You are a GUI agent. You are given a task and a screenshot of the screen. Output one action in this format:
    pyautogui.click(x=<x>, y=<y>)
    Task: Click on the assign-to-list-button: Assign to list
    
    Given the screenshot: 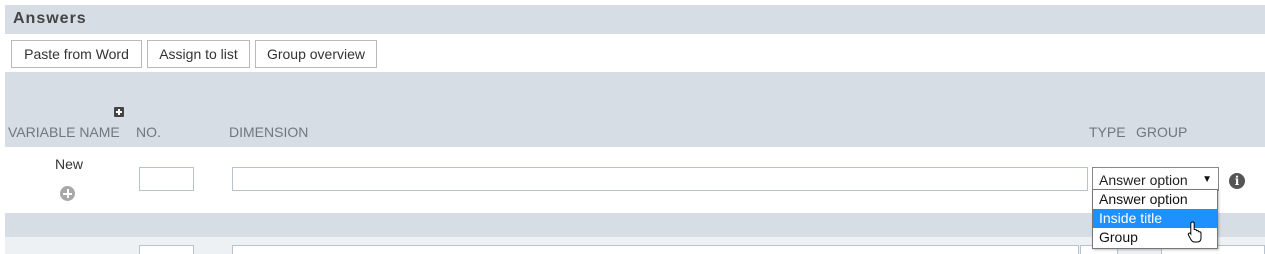 What is the action you would take?
    pyautogui.click(x=198, y=54)
    